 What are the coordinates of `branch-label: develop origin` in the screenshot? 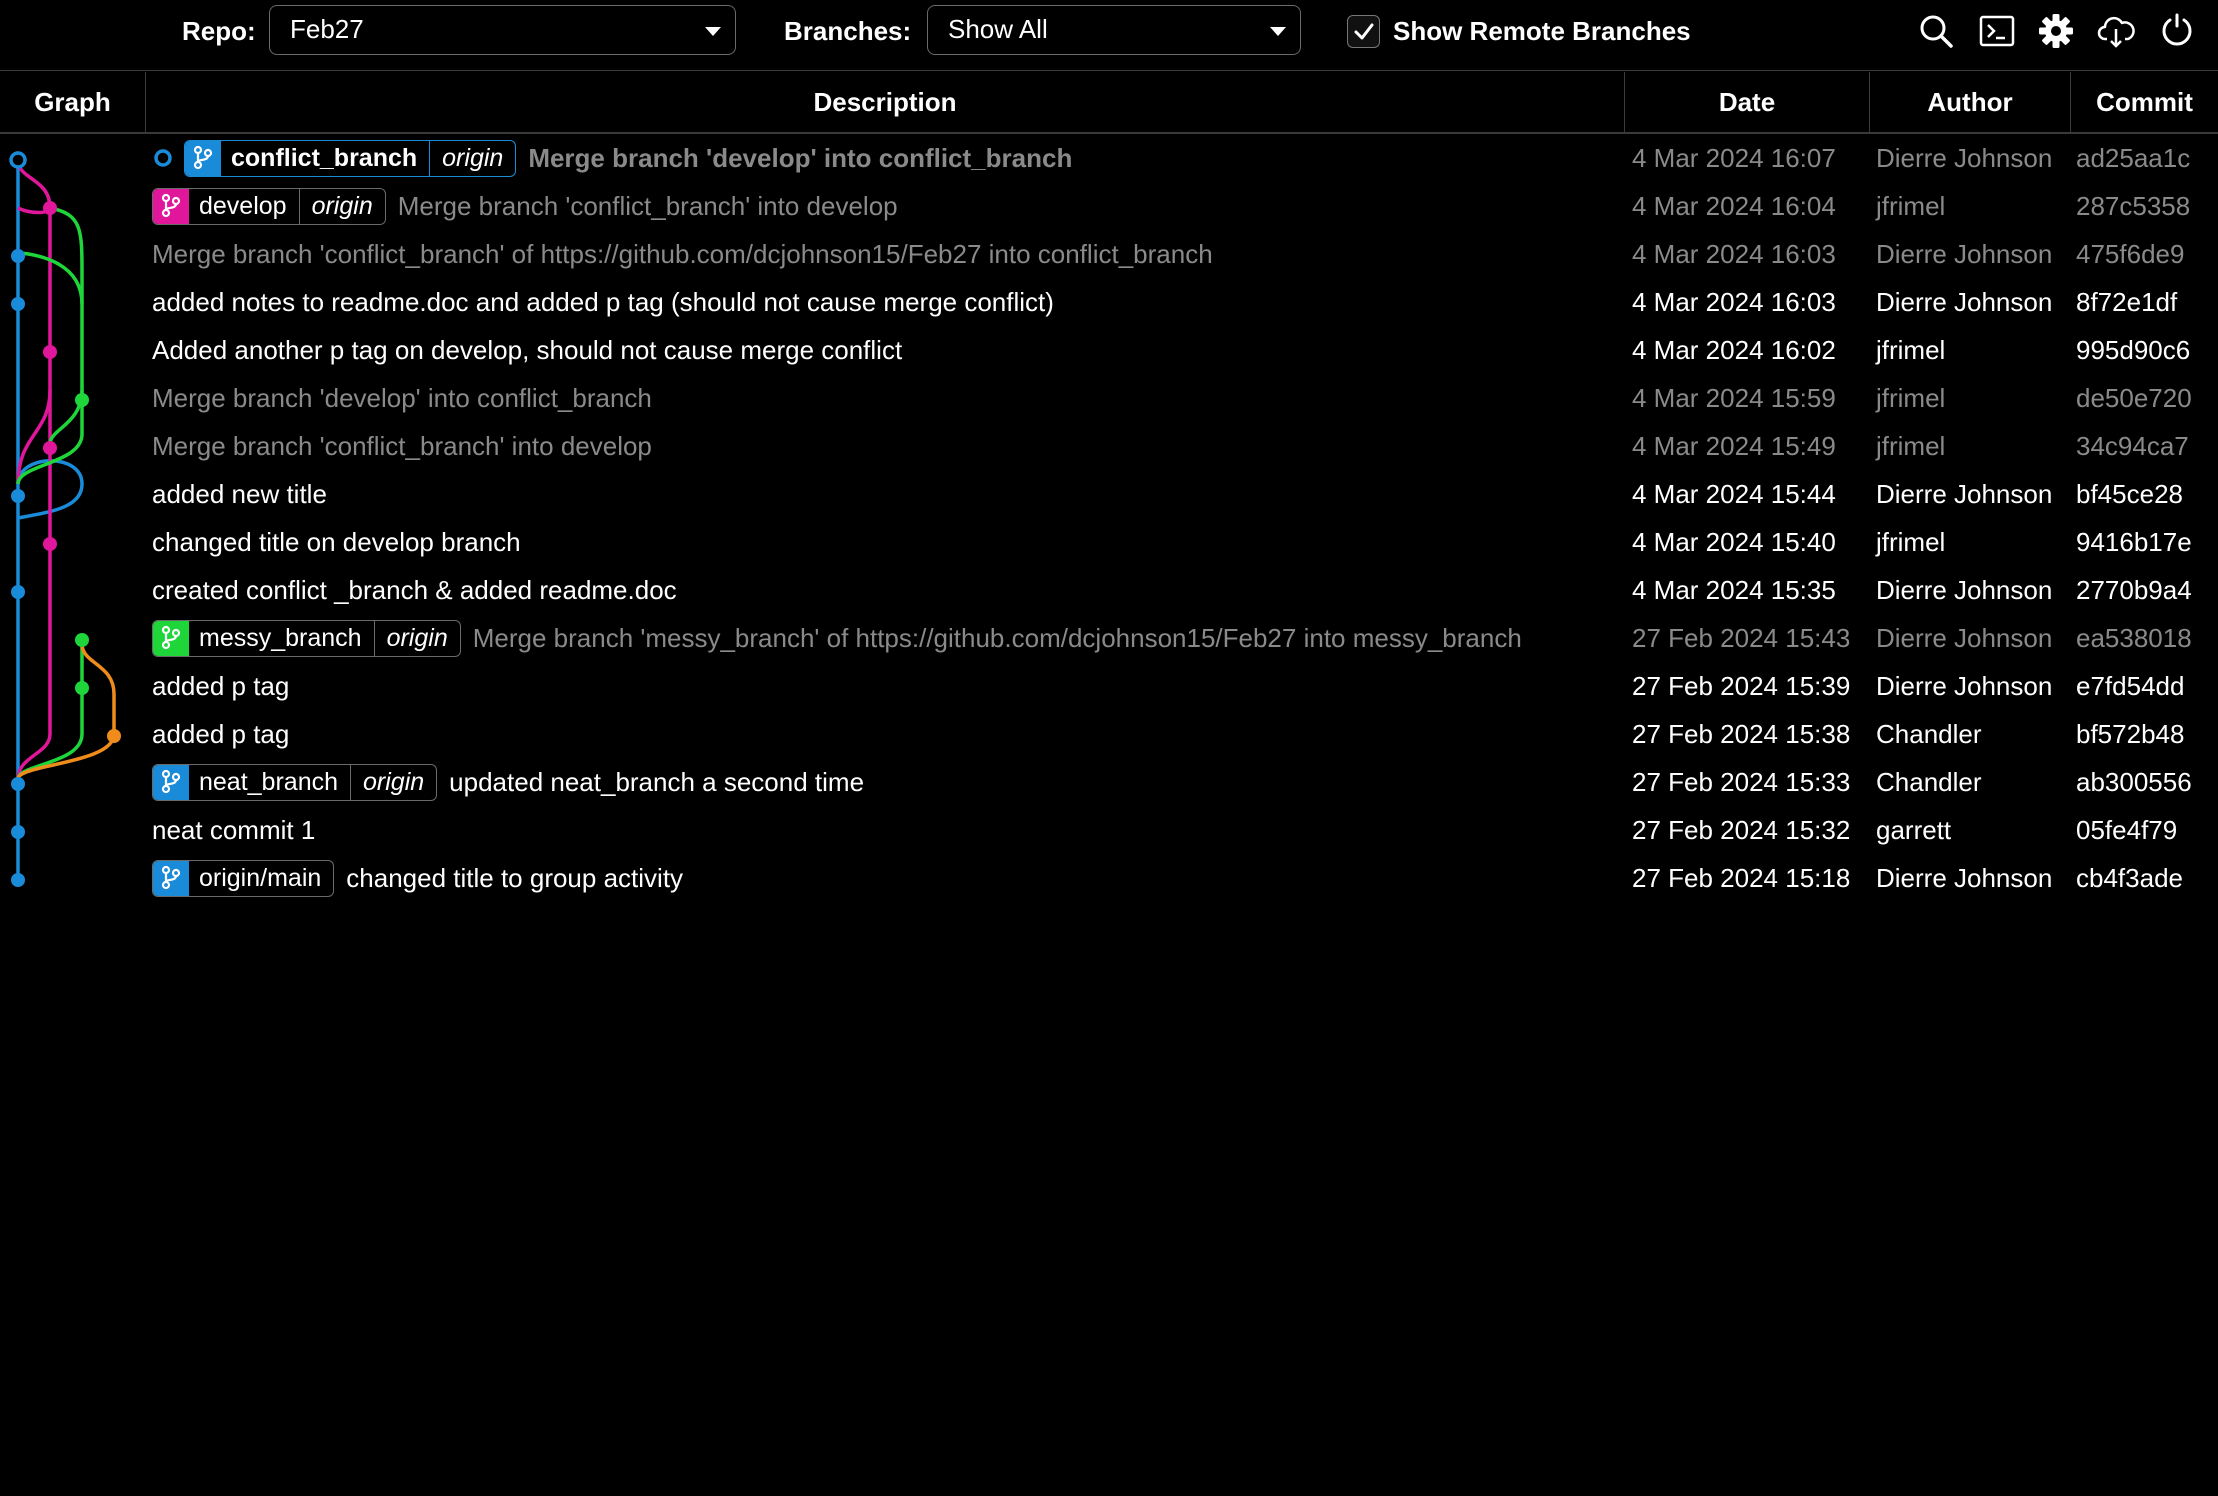 It's located at (269, 206).